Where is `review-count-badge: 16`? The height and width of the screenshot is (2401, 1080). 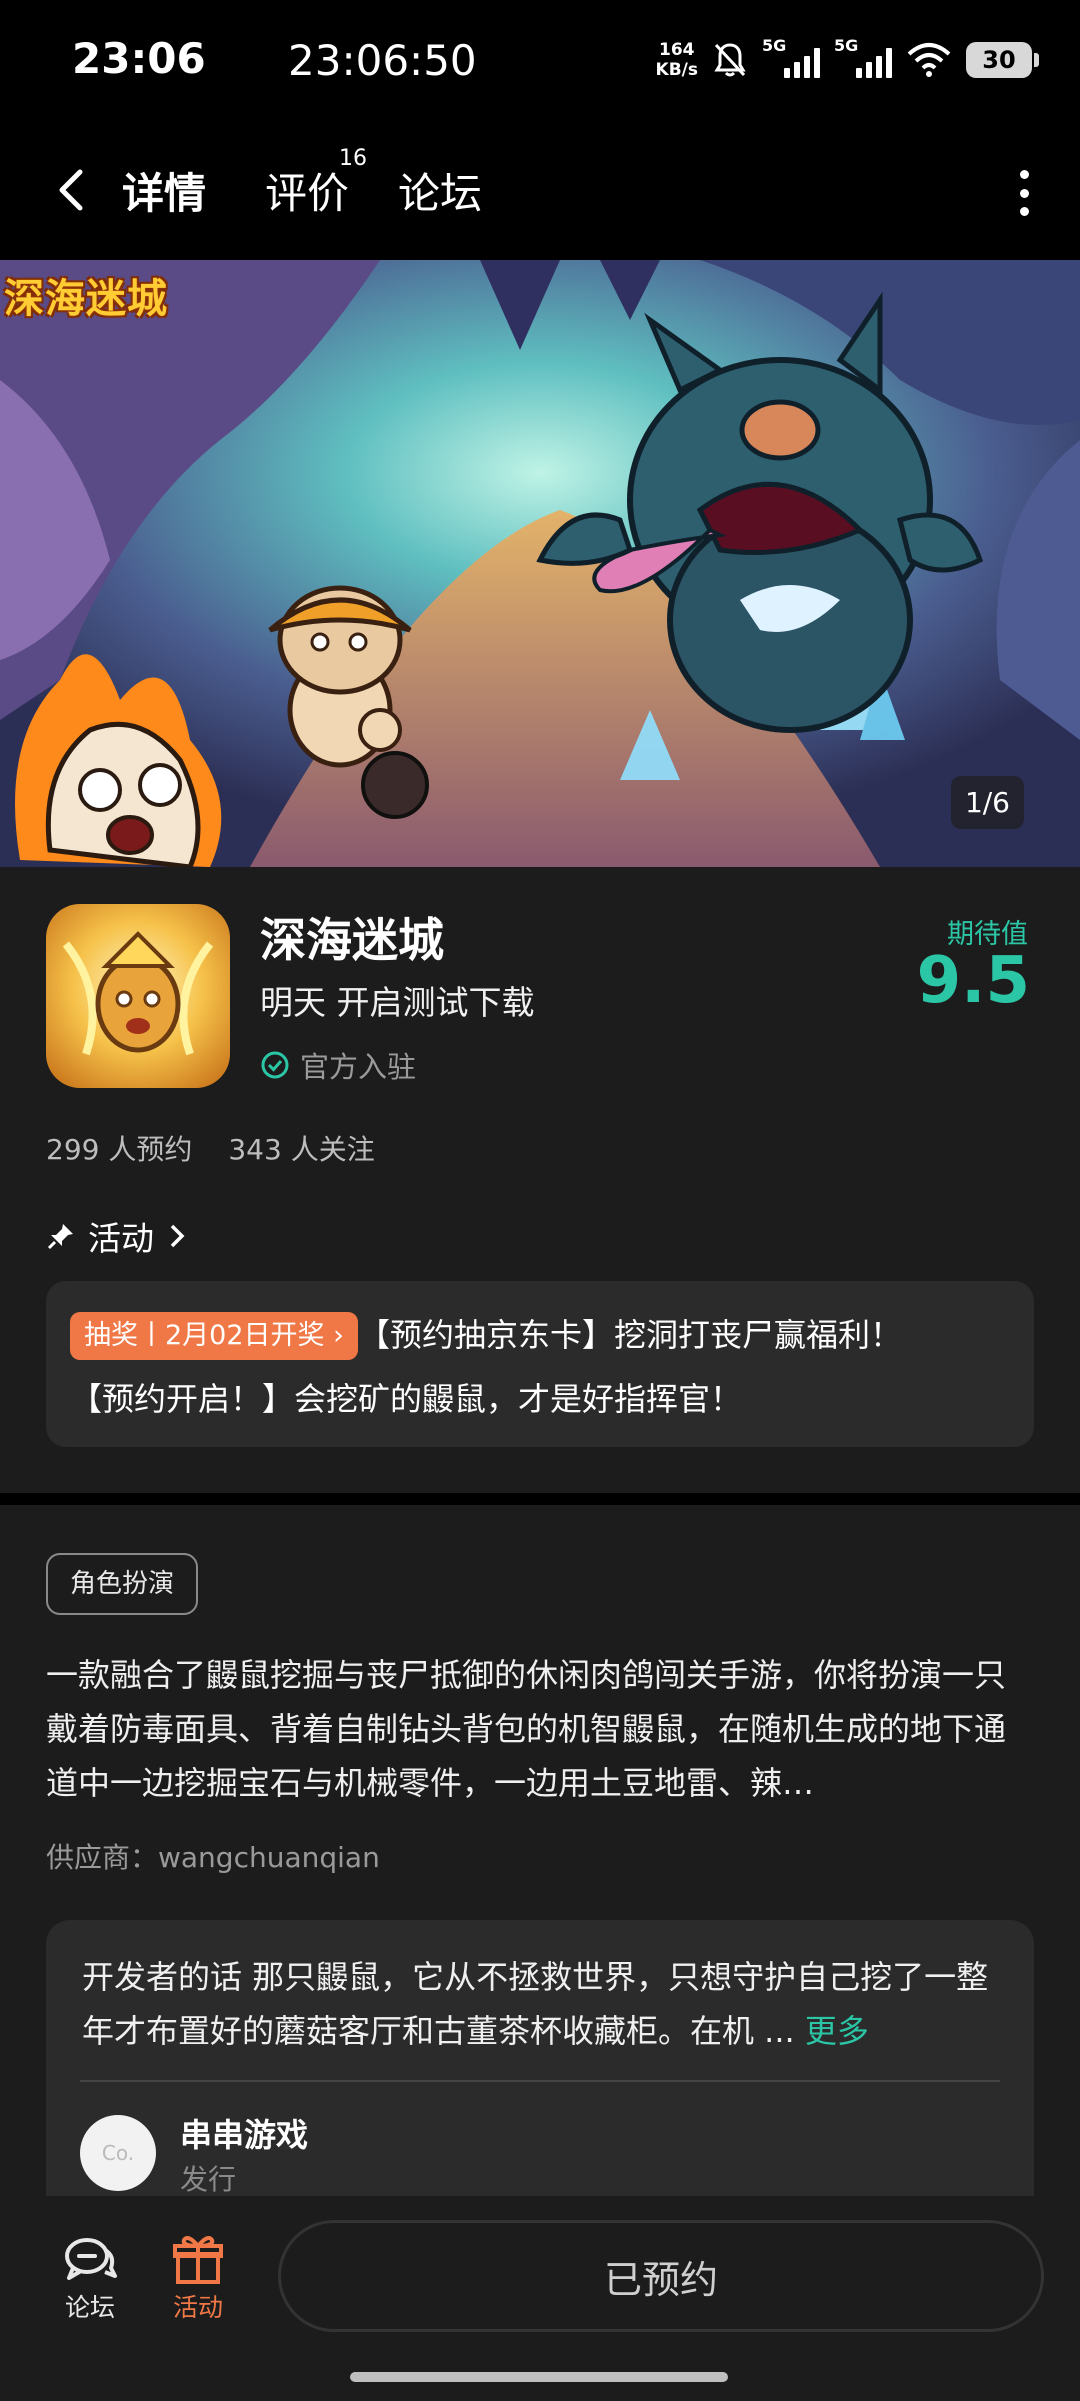 review-count-badge: 16 is located at coordinates (353, 158).